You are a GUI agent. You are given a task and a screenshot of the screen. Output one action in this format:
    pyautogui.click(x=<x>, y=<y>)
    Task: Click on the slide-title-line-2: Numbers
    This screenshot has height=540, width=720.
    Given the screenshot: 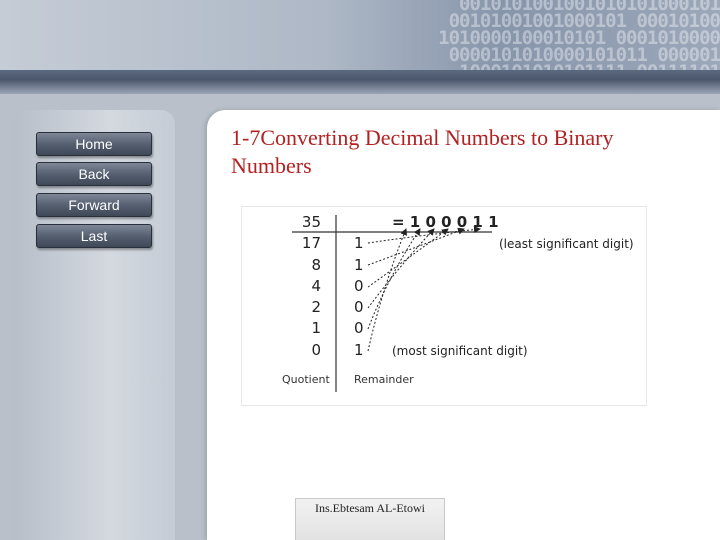 What is the action you would take?
    pyautogui.click(x=271, y=165)
    